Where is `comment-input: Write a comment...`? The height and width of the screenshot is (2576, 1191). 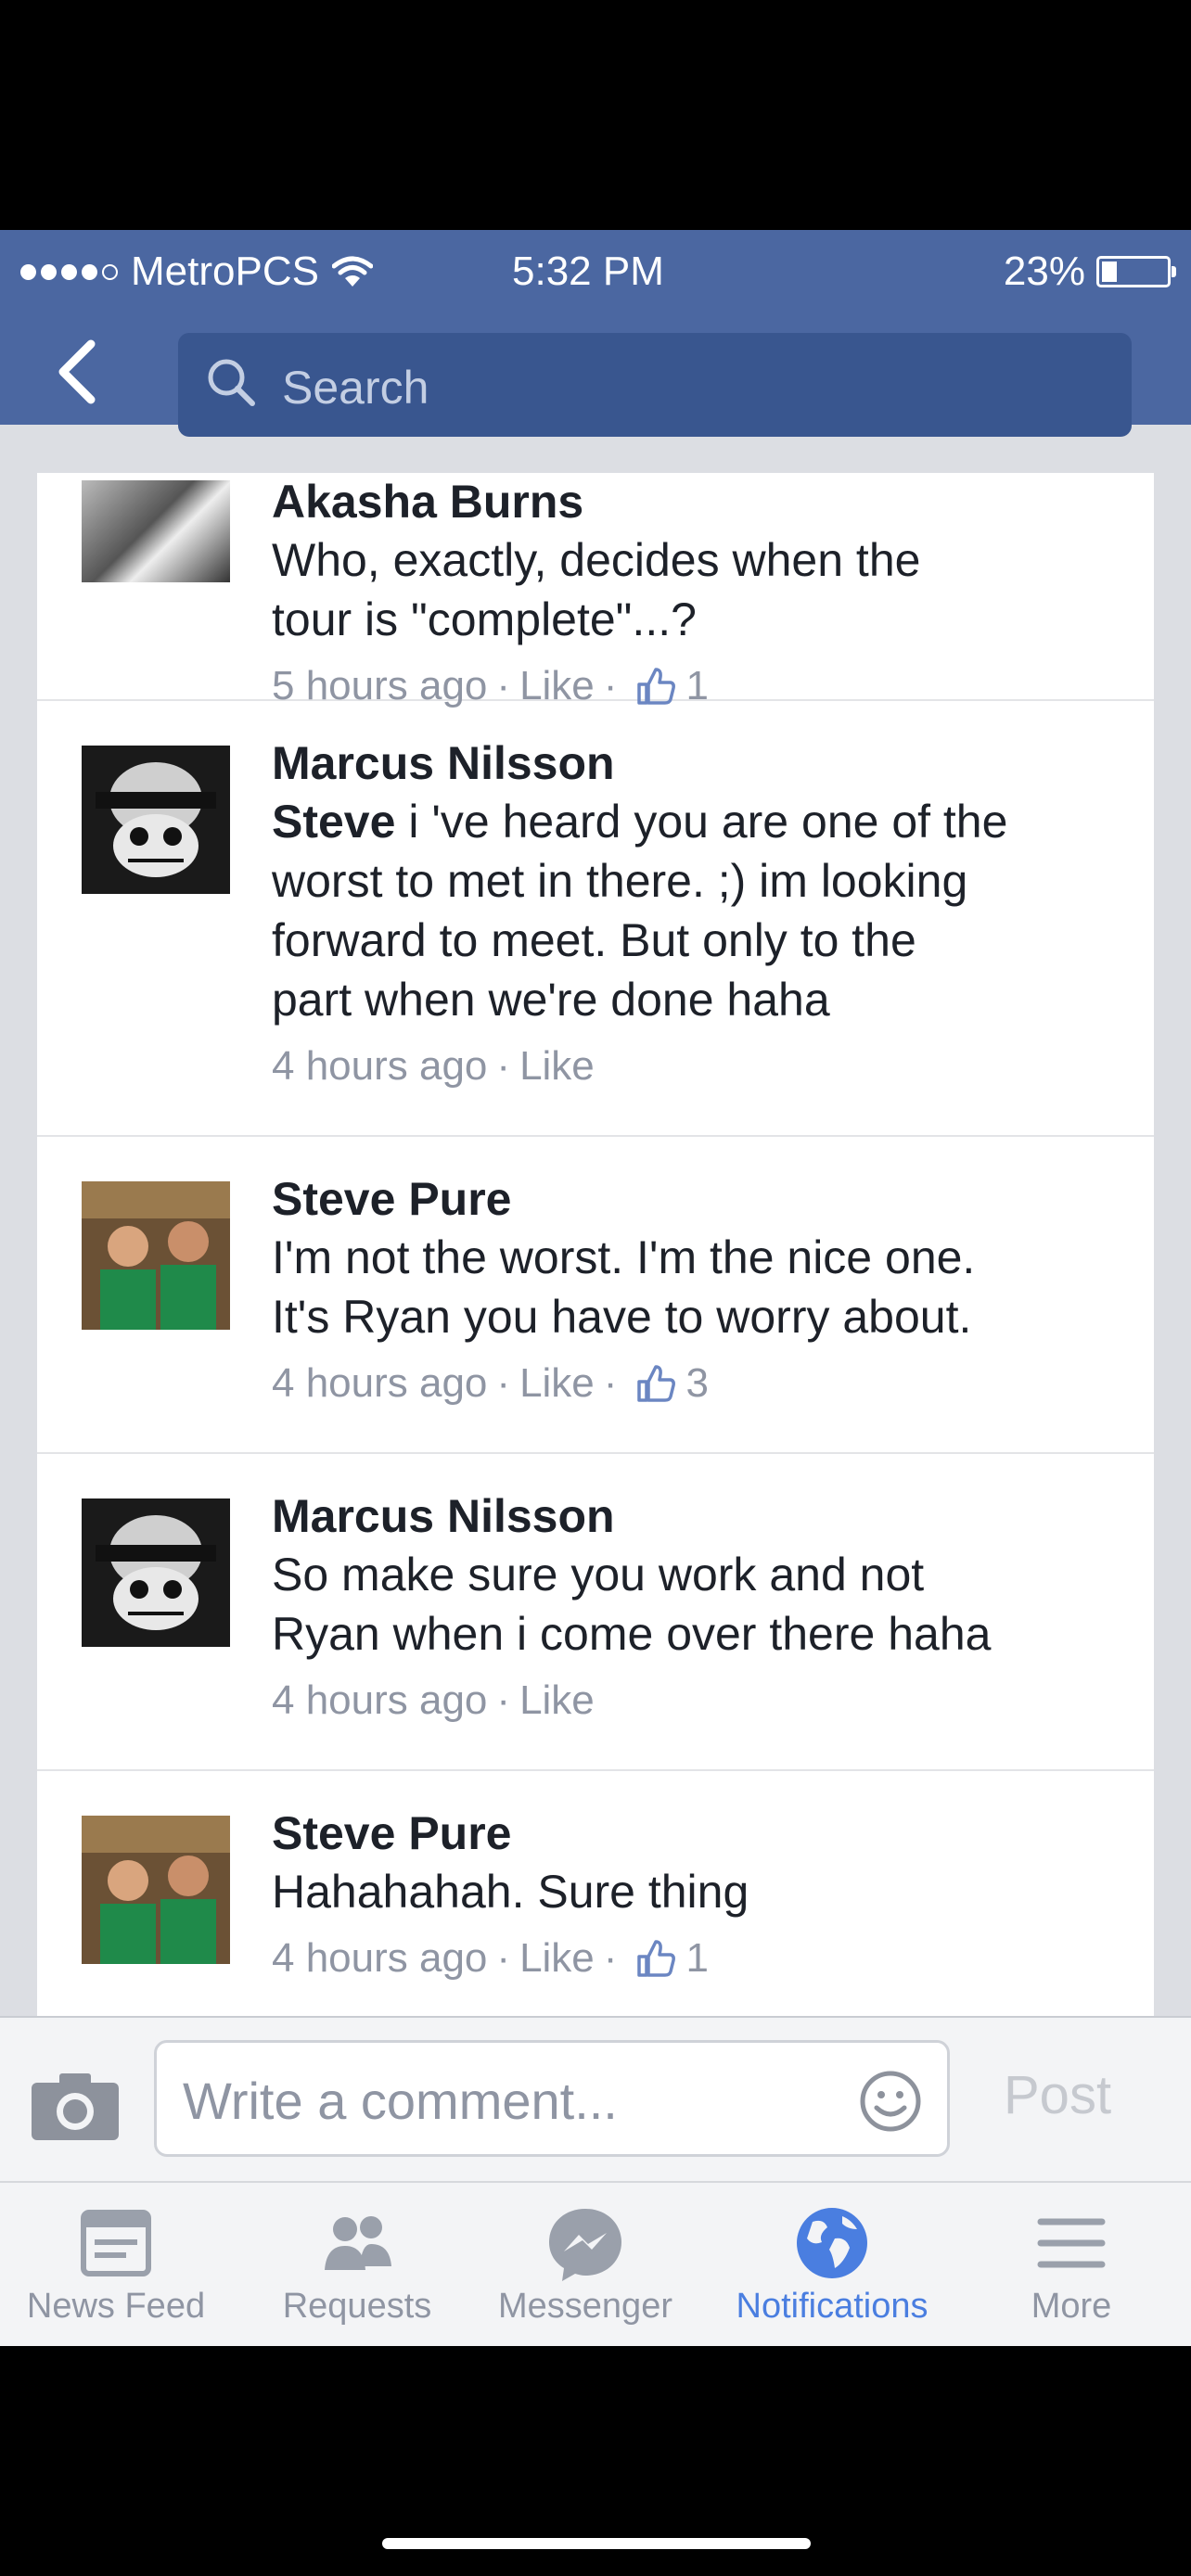
comment-input: Write a comment... is located at coordinates (552, 2098).